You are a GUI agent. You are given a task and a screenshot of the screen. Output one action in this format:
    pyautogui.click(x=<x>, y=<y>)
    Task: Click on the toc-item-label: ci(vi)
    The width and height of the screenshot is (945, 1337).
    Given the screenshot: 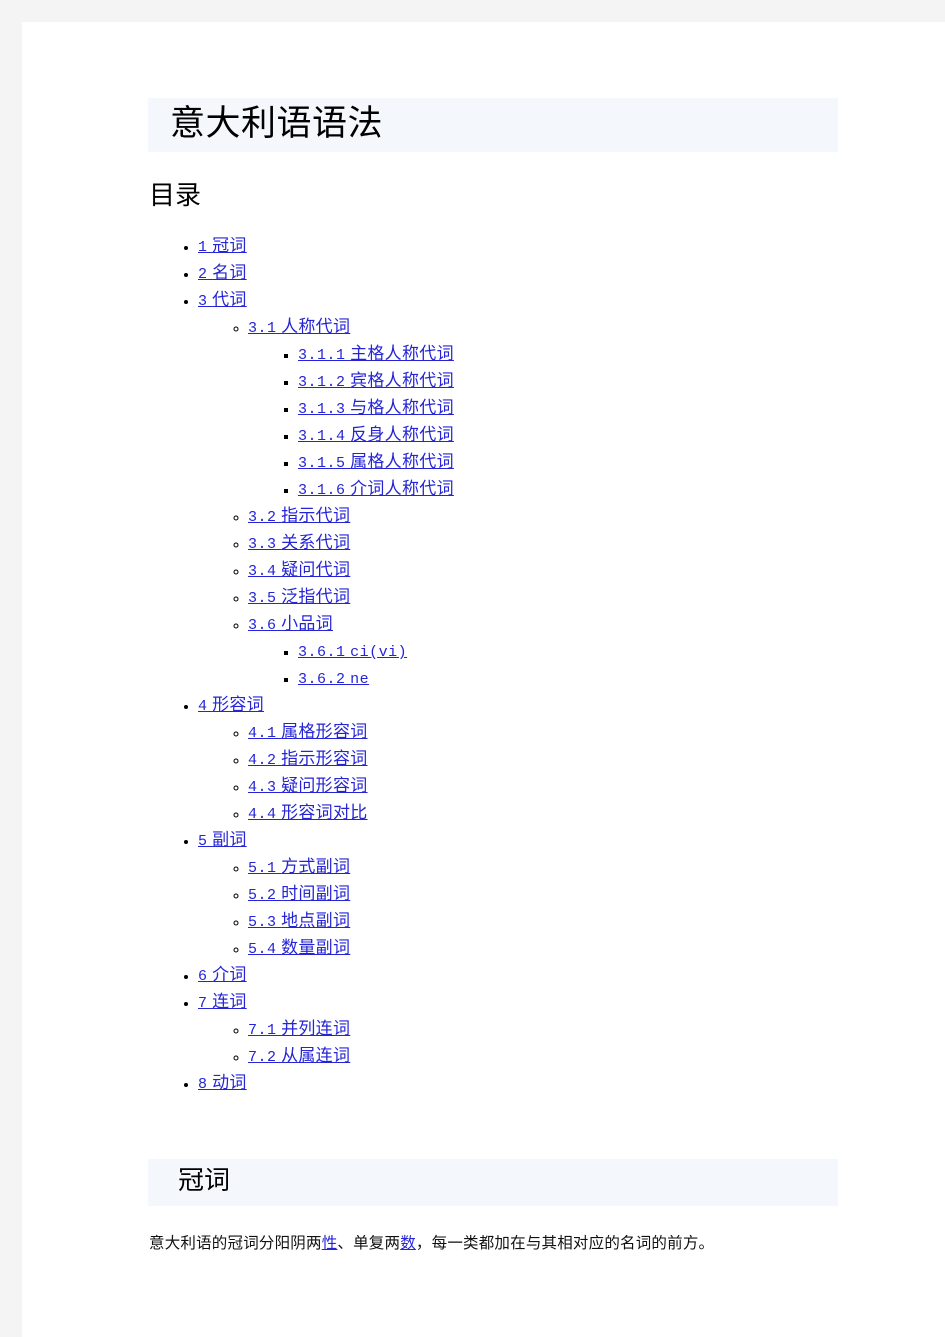 What is the action you would take?
    pyautogui.click(x=379, y=653)
    